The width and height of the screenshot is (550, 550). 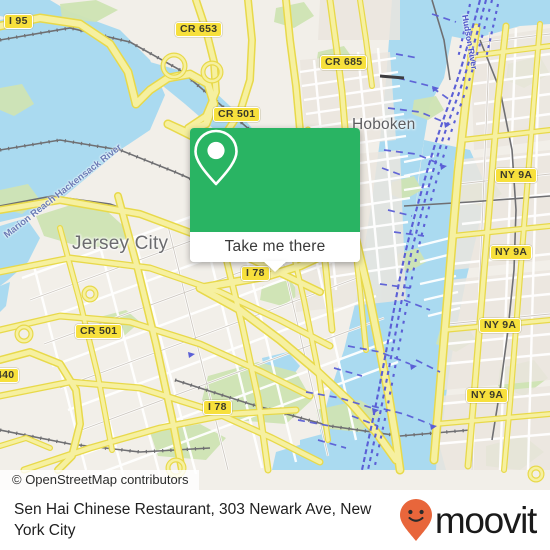 I want to click on popup-pin-area, so click(x=275, y=180).